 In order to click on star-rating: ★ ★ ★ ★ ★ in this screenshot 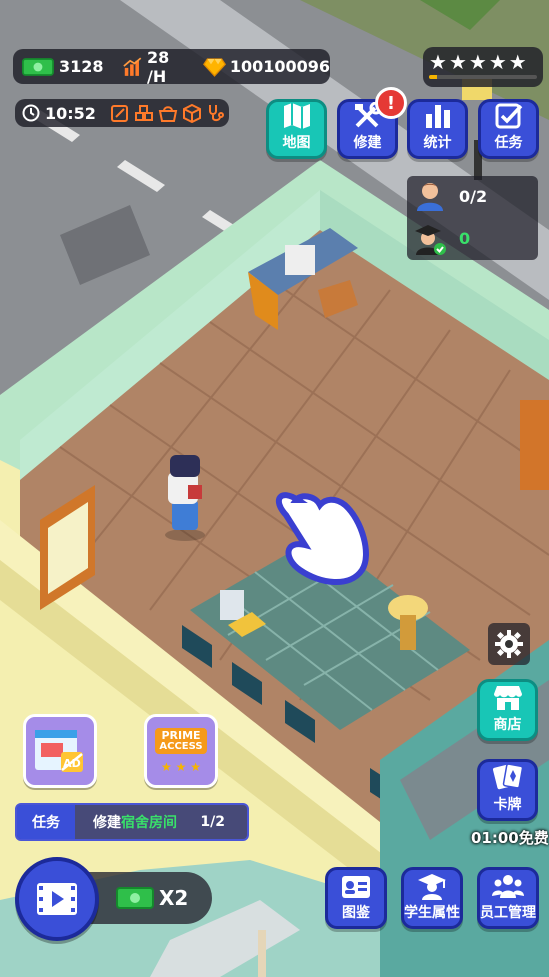, I will do `click(483, 67)`.